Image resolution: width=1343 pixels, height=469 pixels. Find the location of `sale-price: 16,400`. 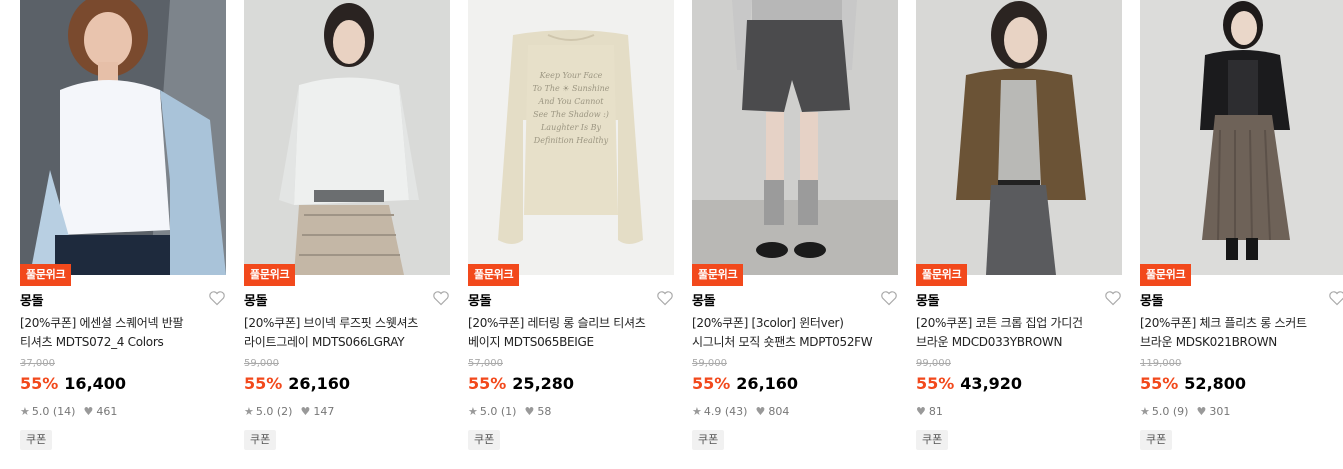

sale-price: 16,400 is located at coordinates (95, 383).